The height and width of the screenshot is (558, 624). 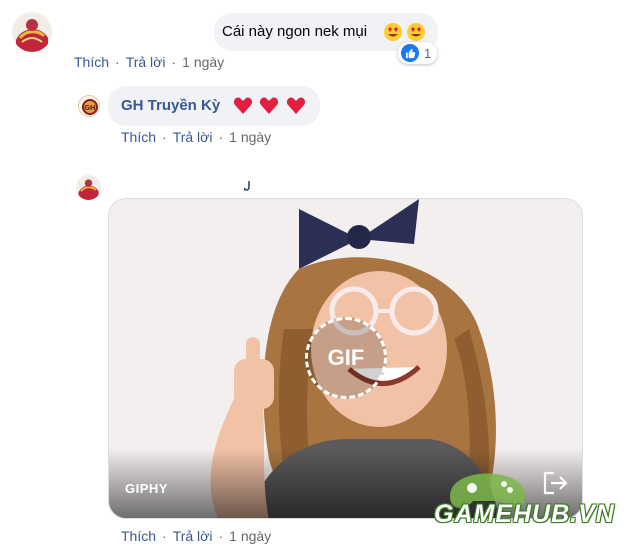 What do you see at coordinates (32, 32) in the screenshot?
I see `commenter-avatar` at bounding box center [32, 32].